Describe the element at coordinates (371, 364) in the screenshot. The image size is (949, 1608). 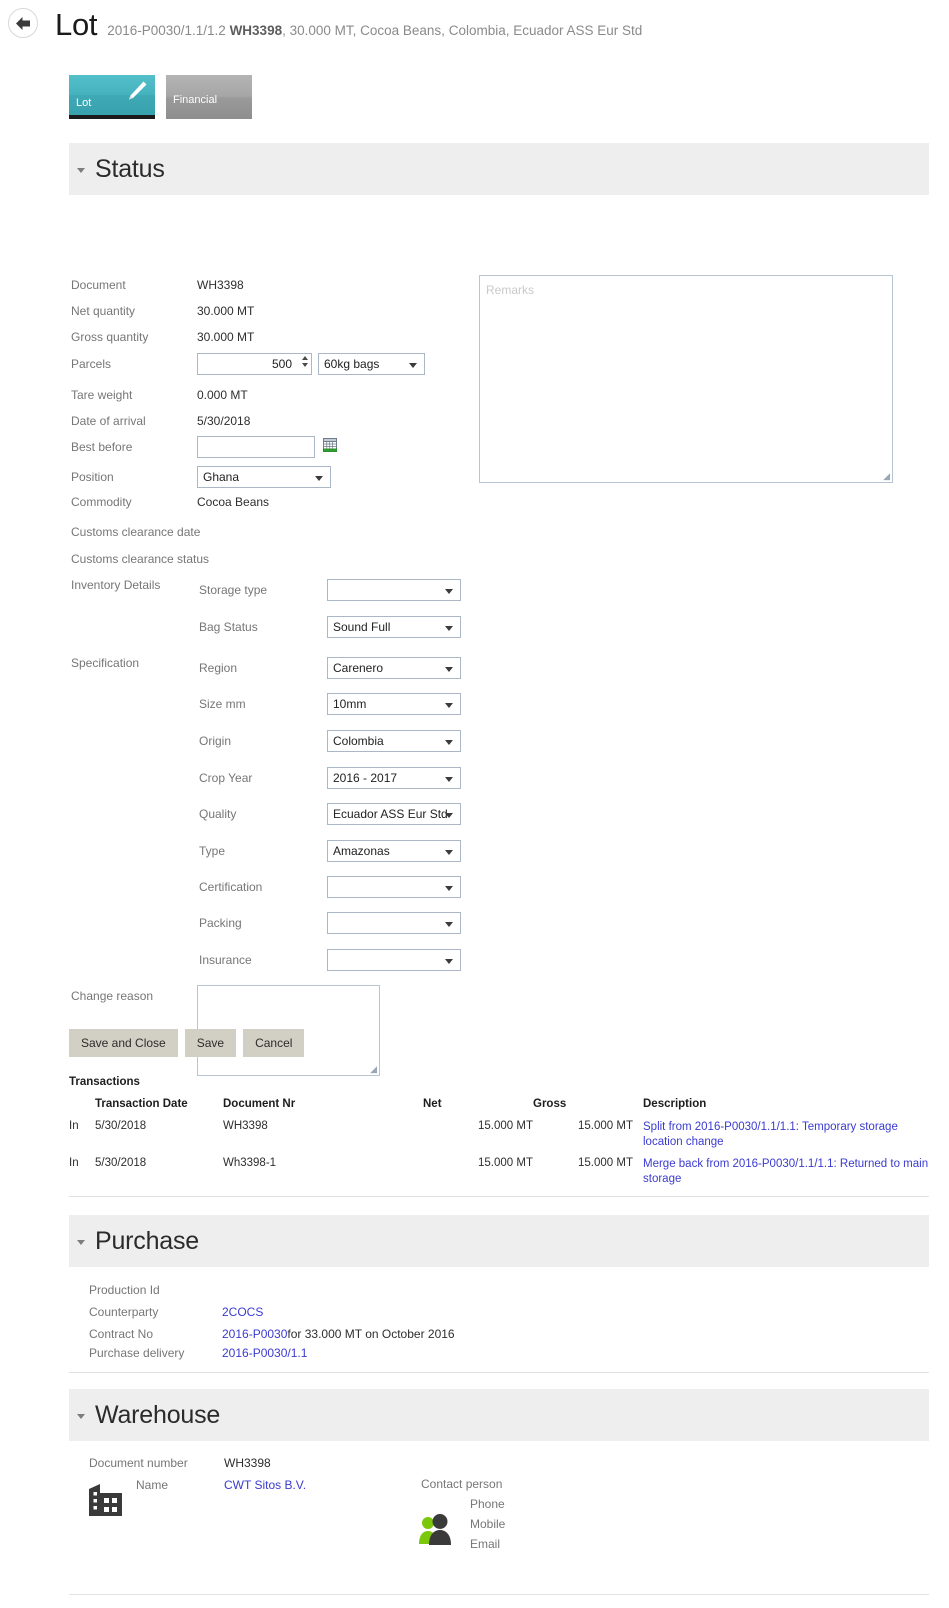
I see `parcels-unit-dropdown: 60kg bags` at that location.